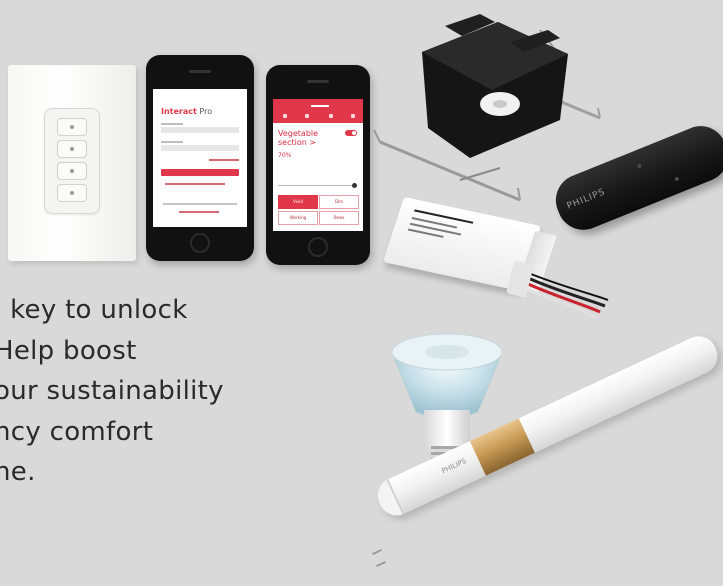 This screenshot has width=723, height=586. I want to click on copy-line: our sustainability, so click(112, 391).